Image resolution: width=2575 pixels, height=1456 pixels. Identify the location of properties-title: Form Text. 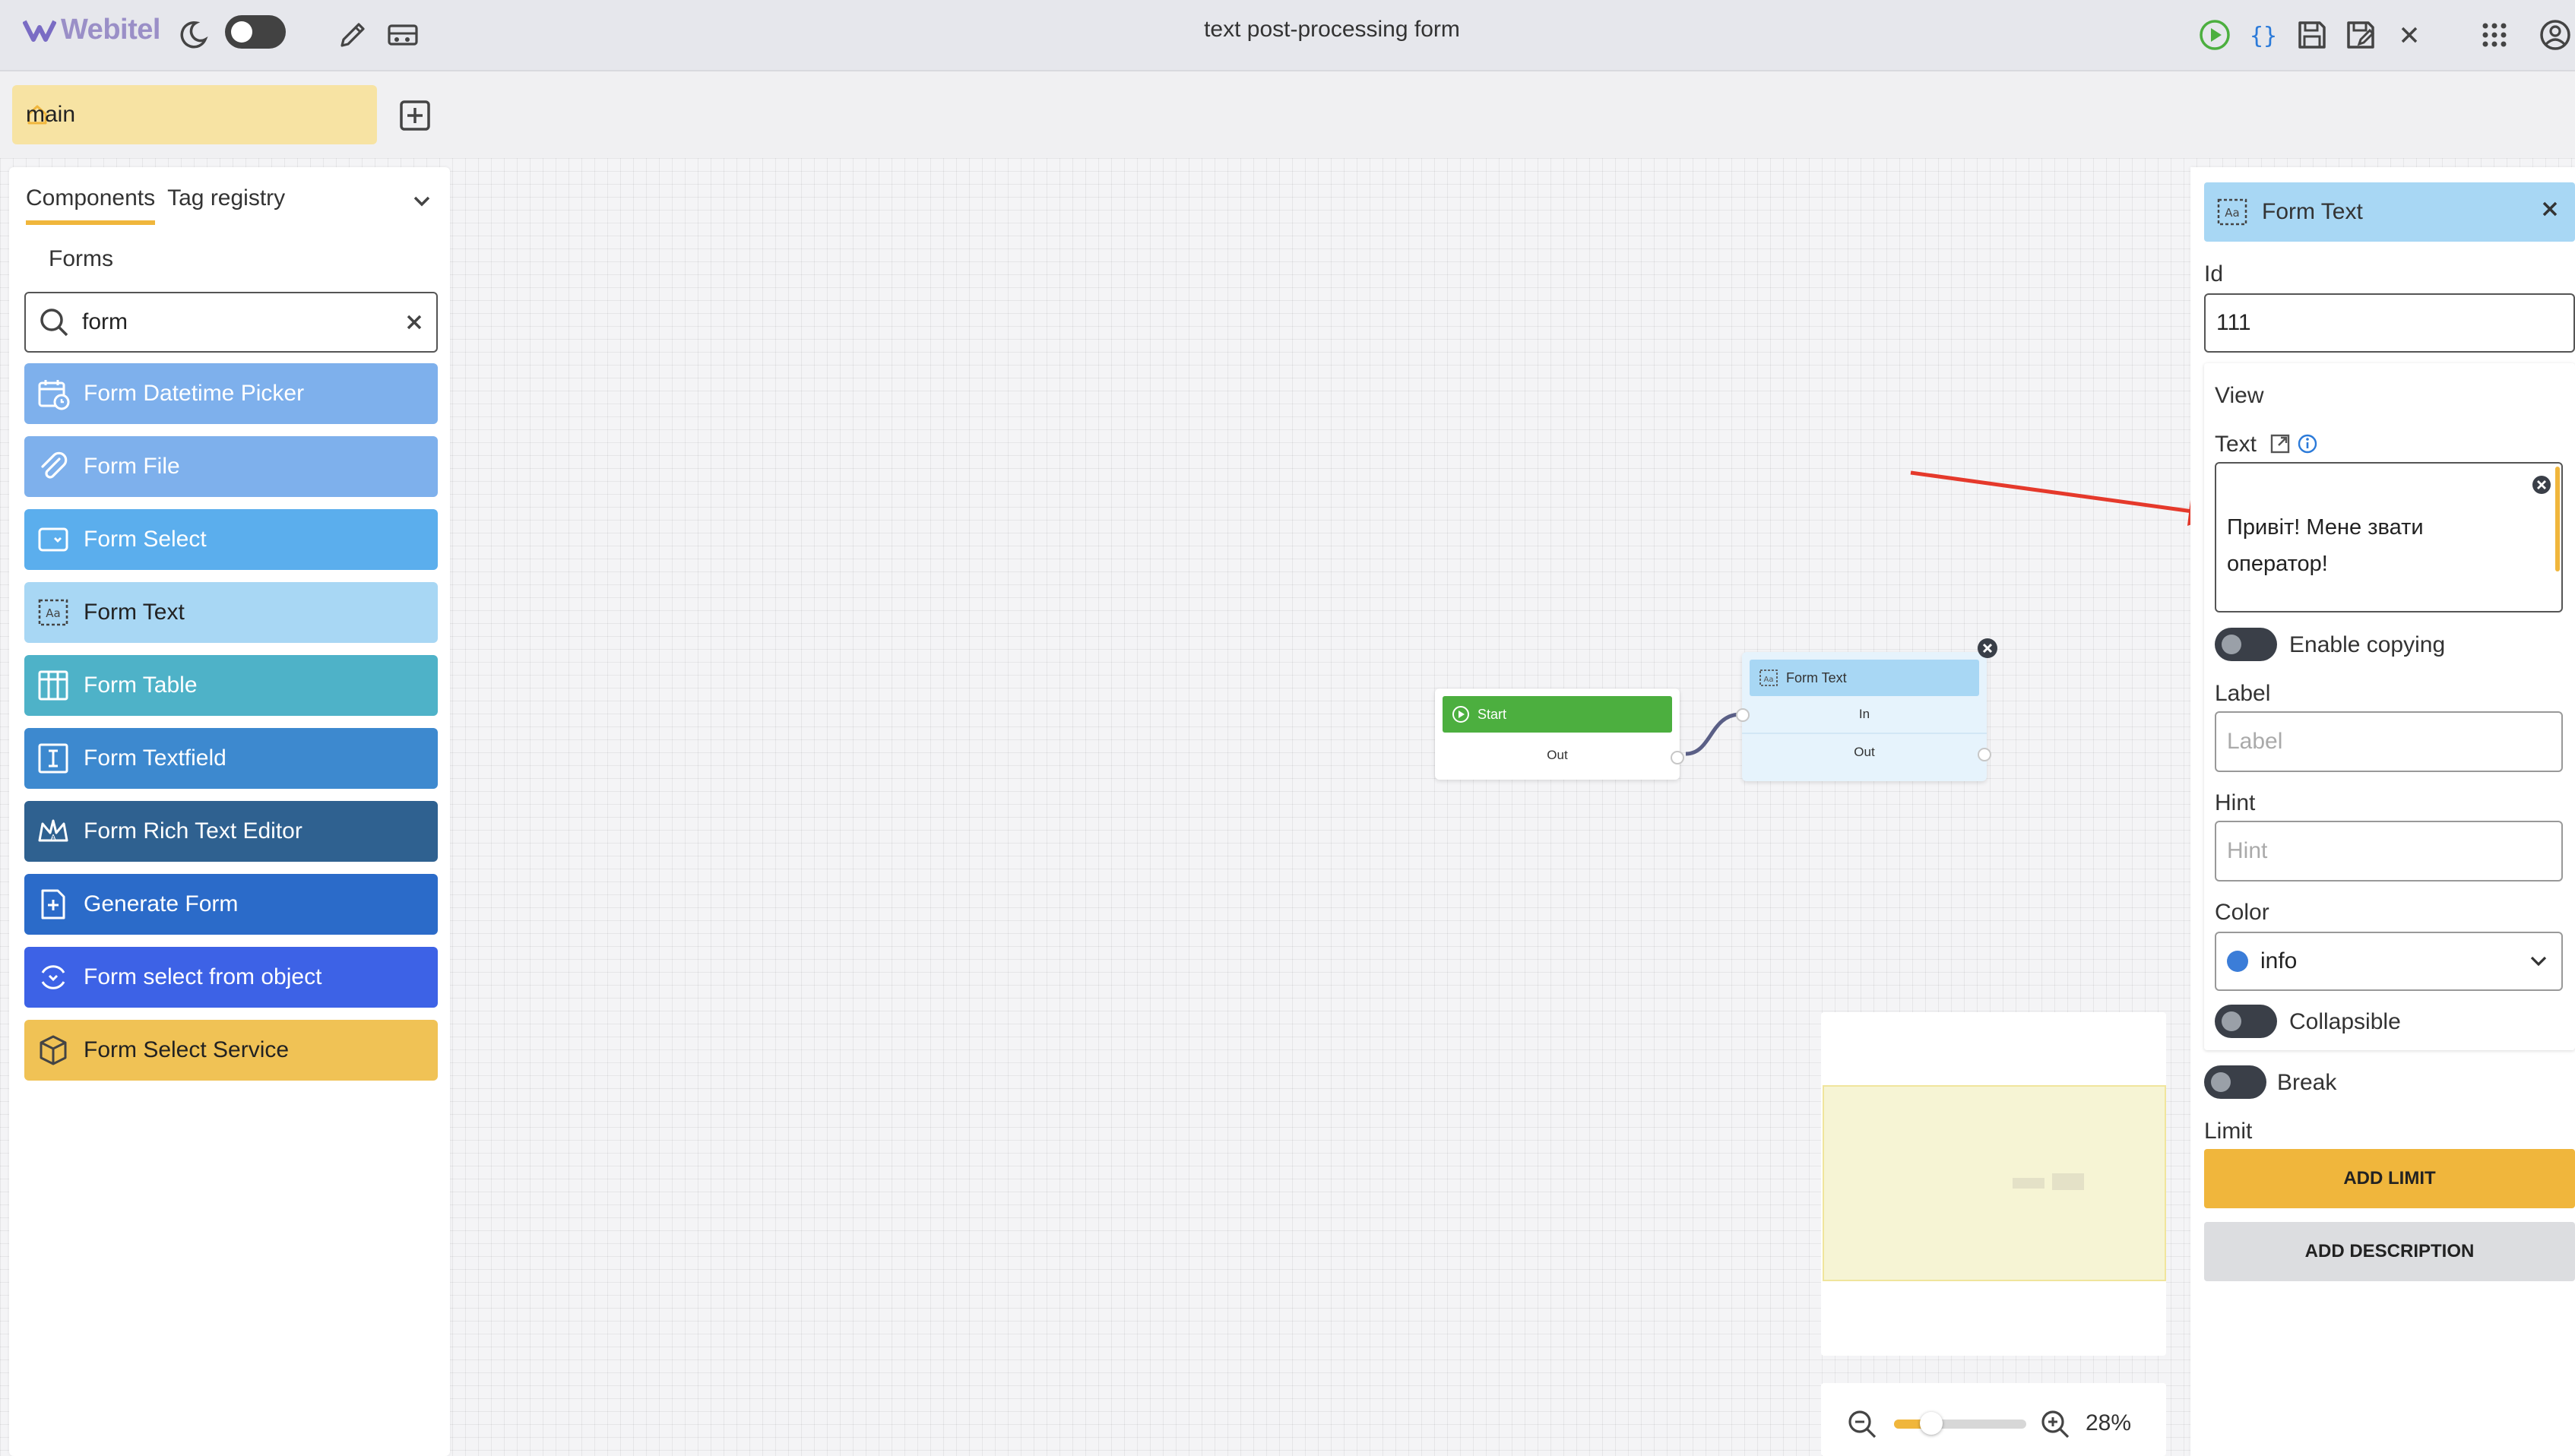
(2312, 211).